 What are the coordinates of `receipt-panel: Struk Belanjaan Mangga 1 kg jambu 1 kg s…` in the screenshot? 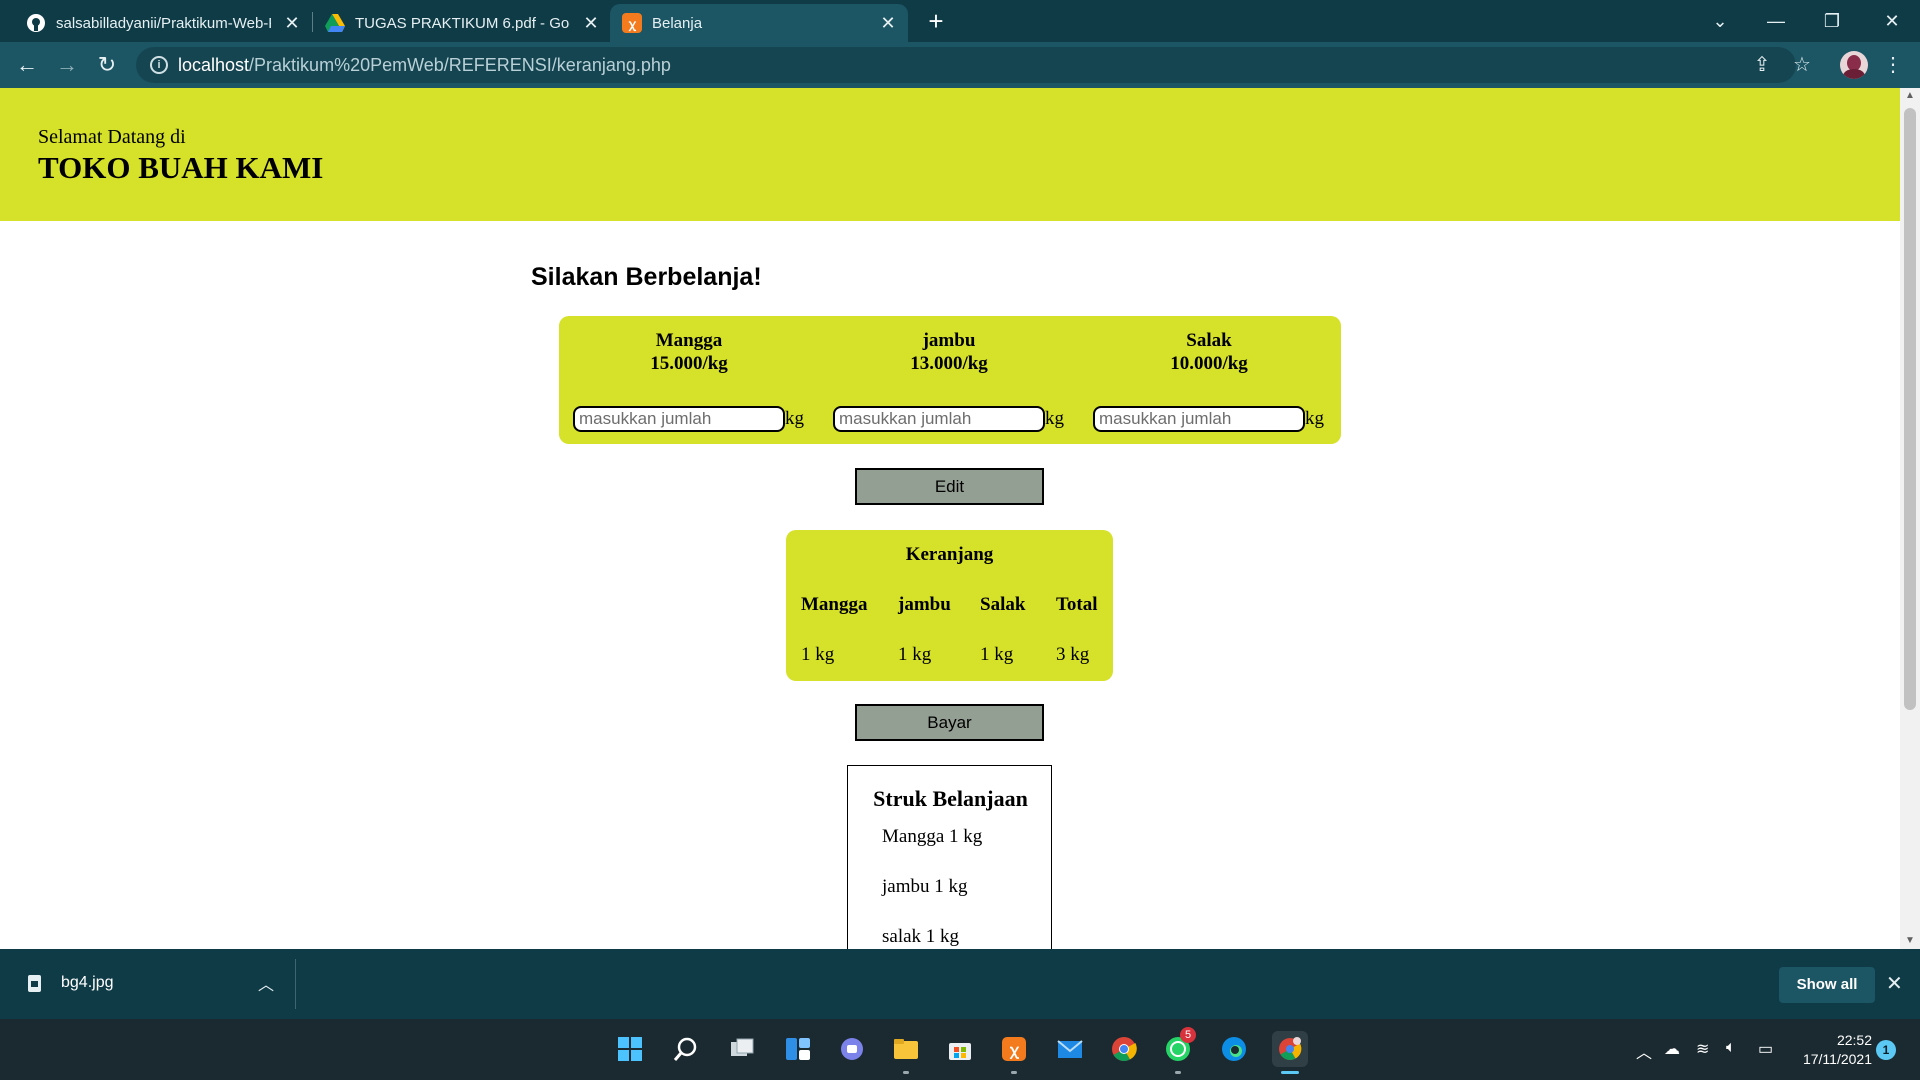 It's located at (949, 857).